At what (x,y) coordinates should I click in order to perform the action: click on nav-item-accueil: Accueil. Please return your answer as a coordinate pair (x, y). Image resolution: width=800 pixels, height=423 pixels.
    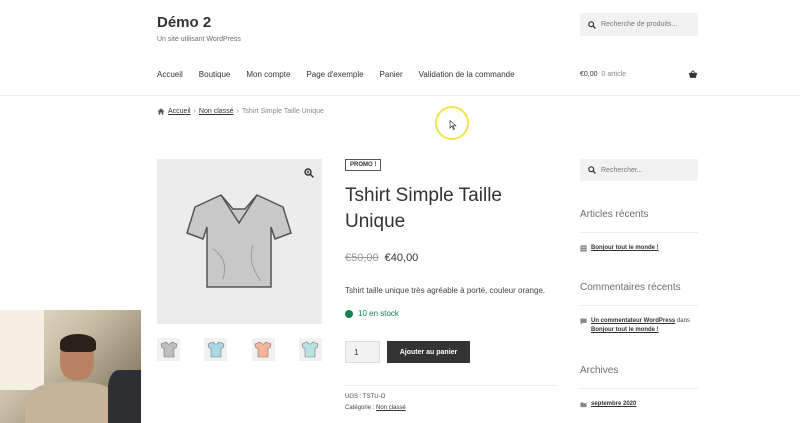
    Looking at the image, I should click on (170, 74).